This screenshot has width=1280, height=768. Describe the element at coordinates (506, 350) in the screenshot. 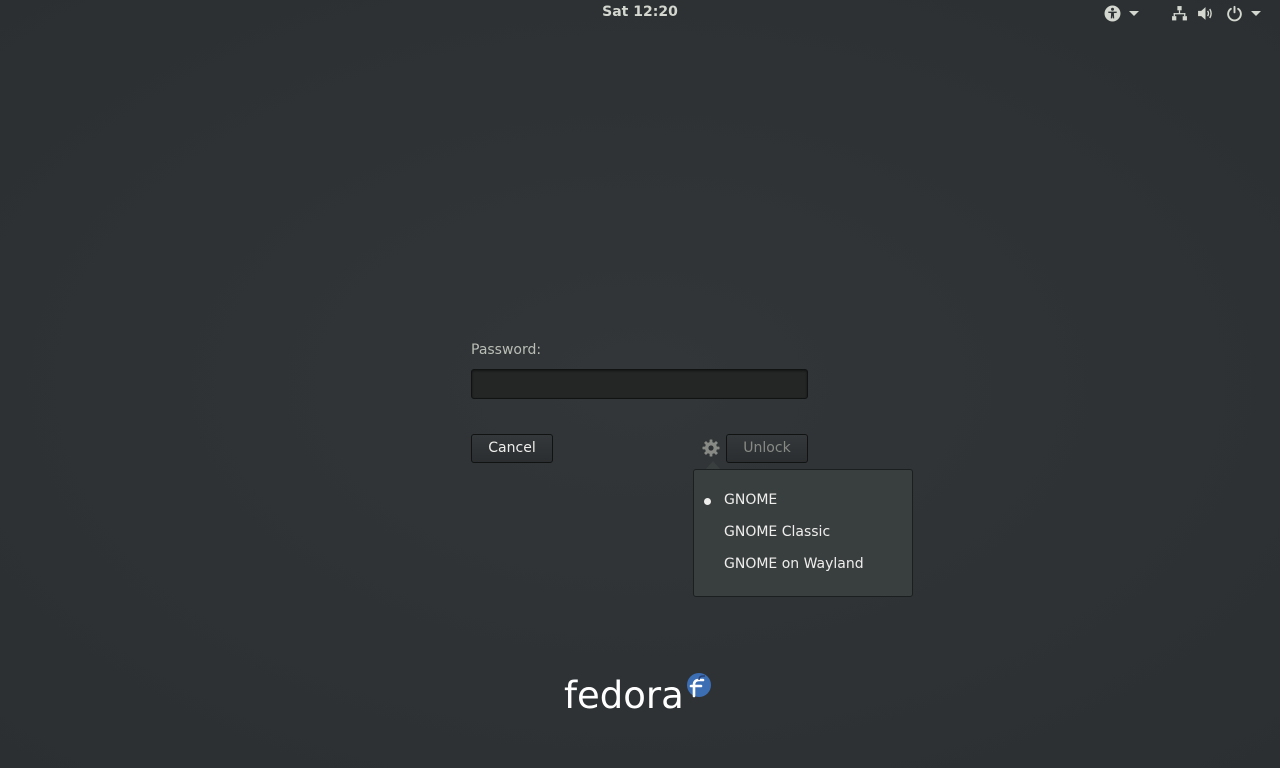

I see `password-label: Password:` at that location.